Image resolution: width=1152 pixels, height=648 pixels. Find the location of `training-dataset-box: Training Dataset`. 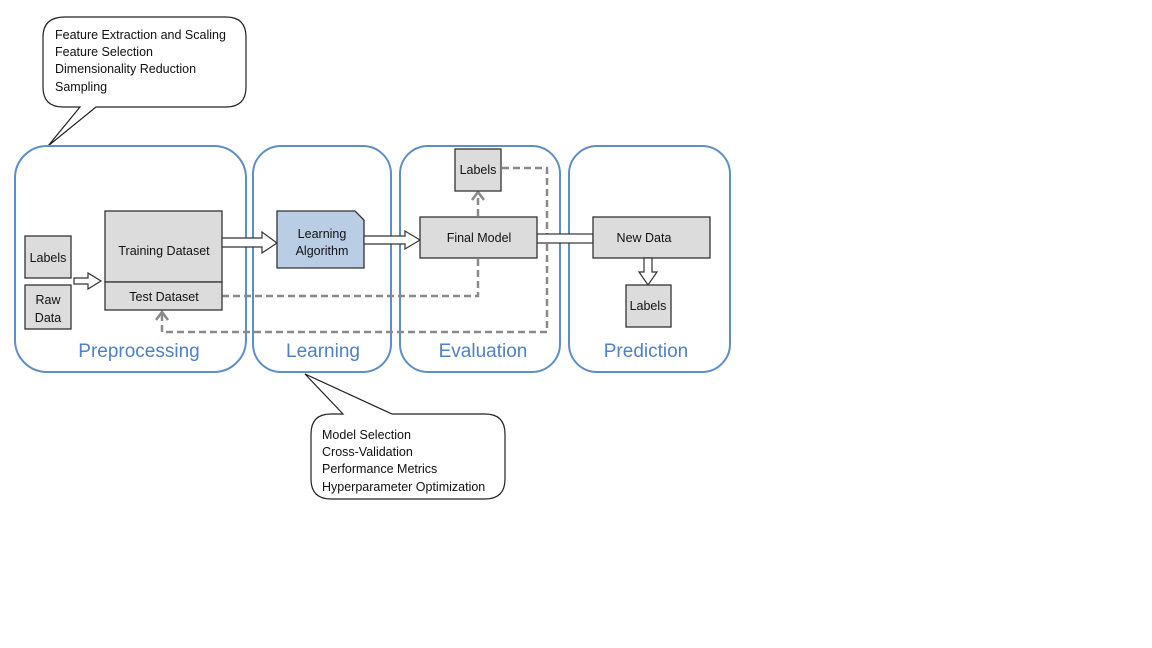

training-dataset-box: Training Dataset is located at coordinates (163, 246).